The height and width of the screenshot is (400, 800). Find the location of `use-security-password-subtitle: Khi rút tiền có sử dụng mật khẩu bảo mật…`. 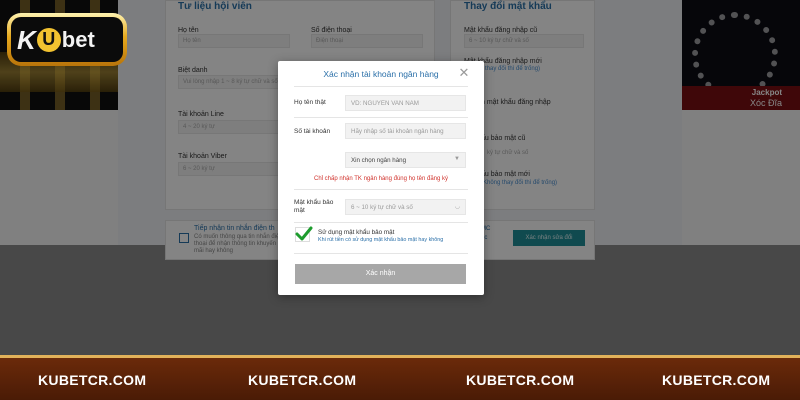

use-security-password-subtitle: Khi rút tiền có sử dụng mật khẩu bảo mật… is located at coordinates (381, 240).